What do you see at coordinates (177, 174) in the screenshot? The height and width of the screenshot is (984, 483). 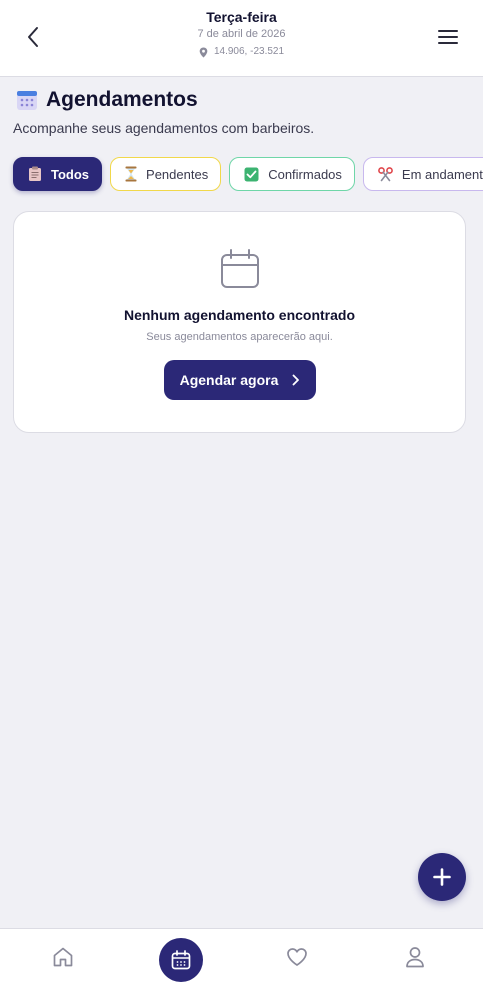 I see `filter-chip-label: Pendentes` at bounding box center [177, 174].